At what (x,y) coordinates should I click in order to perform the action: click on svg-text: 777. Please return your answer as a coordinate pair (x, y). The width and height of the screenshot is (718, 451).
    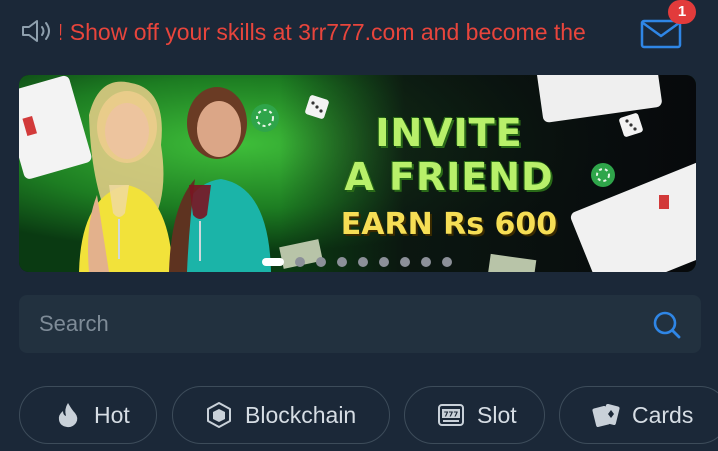
    Looking at the image, I should click on (451, 415).